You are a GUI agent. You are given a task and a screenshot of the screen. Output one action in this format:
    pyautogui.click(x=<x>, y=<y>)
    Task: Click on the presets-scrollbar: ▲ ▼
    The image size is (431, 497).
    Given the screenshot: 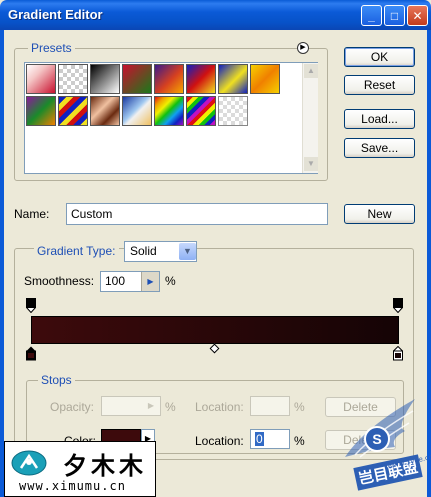 What is the action you would take?
    pyautogui.click(x=310, y=118)
    